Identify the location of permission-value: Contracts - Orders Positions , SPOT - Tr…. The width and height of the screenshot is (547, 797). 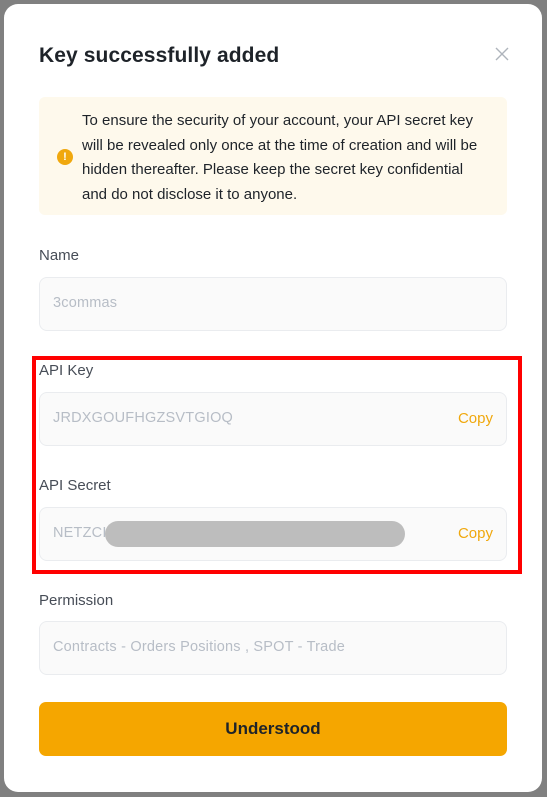
(199, 647).